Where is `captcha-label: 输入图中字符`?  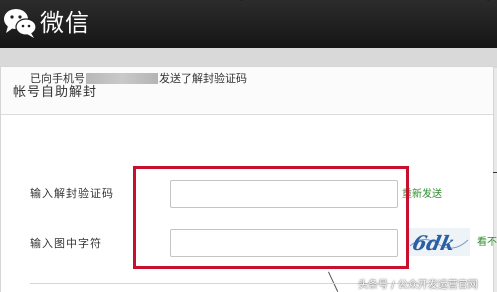
captcha-label: 输入图中字符 is located at coordinates (66, 243).